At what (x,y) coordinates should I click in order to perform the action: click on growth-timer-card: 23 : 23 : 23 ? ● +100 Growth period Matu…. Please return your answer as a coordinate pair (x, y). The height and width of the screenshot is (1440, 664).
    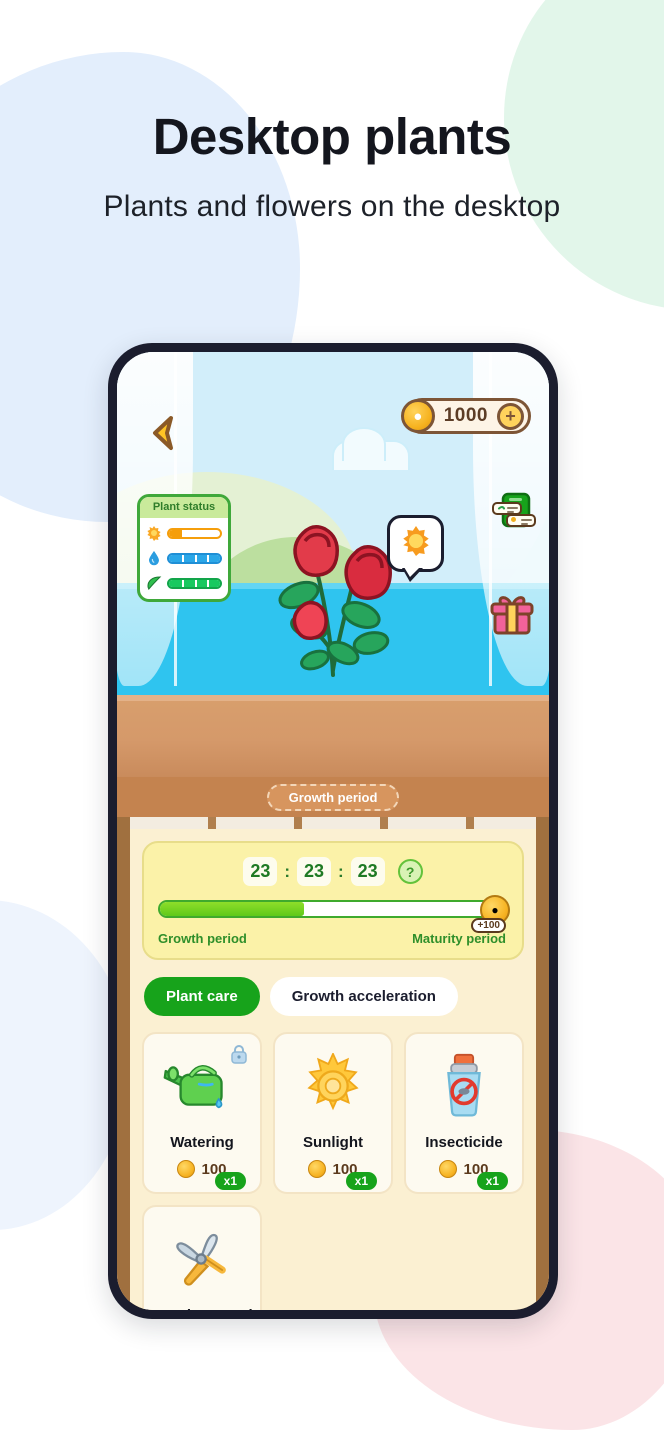
    Looking at the image, I should click on (333, 900).